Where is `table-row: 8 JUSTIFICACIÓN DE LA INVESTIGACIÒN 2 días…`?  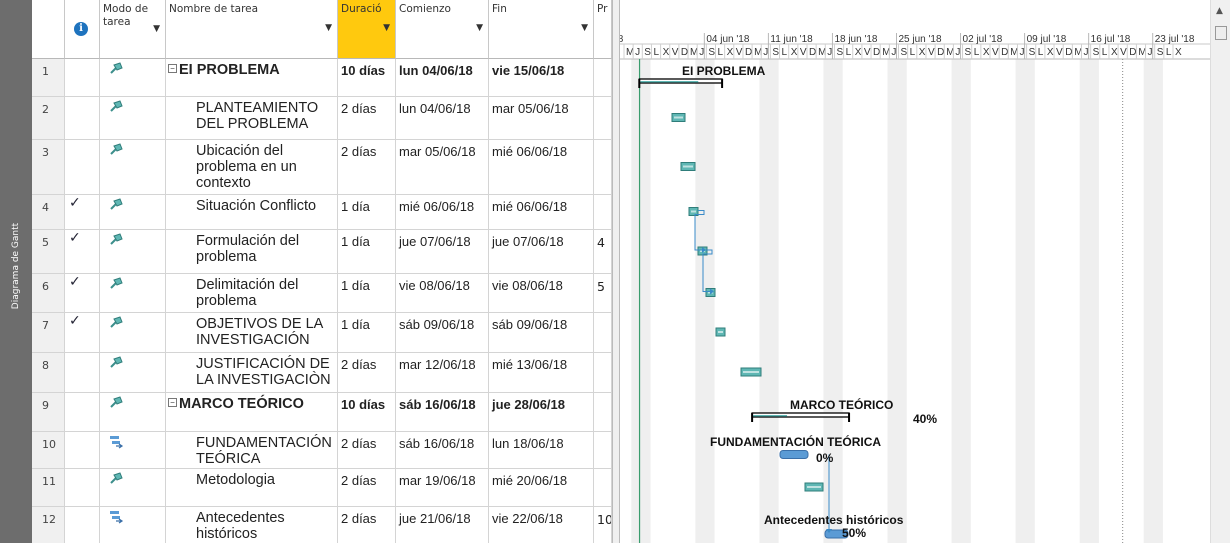
table-row: 8 JUSTIFICACIÓN DE LA INVESTIGACIÒN 2 días… is located at coordinates (322, 373).